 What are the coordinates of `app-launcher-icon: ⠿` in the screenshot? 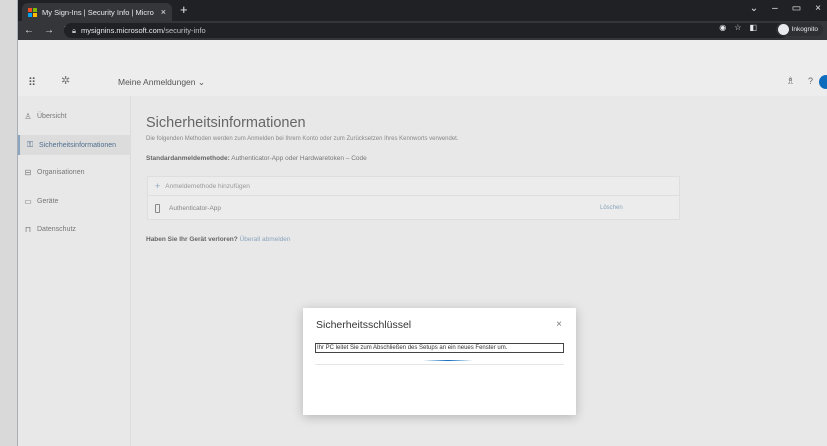 It's located at (32, 82).